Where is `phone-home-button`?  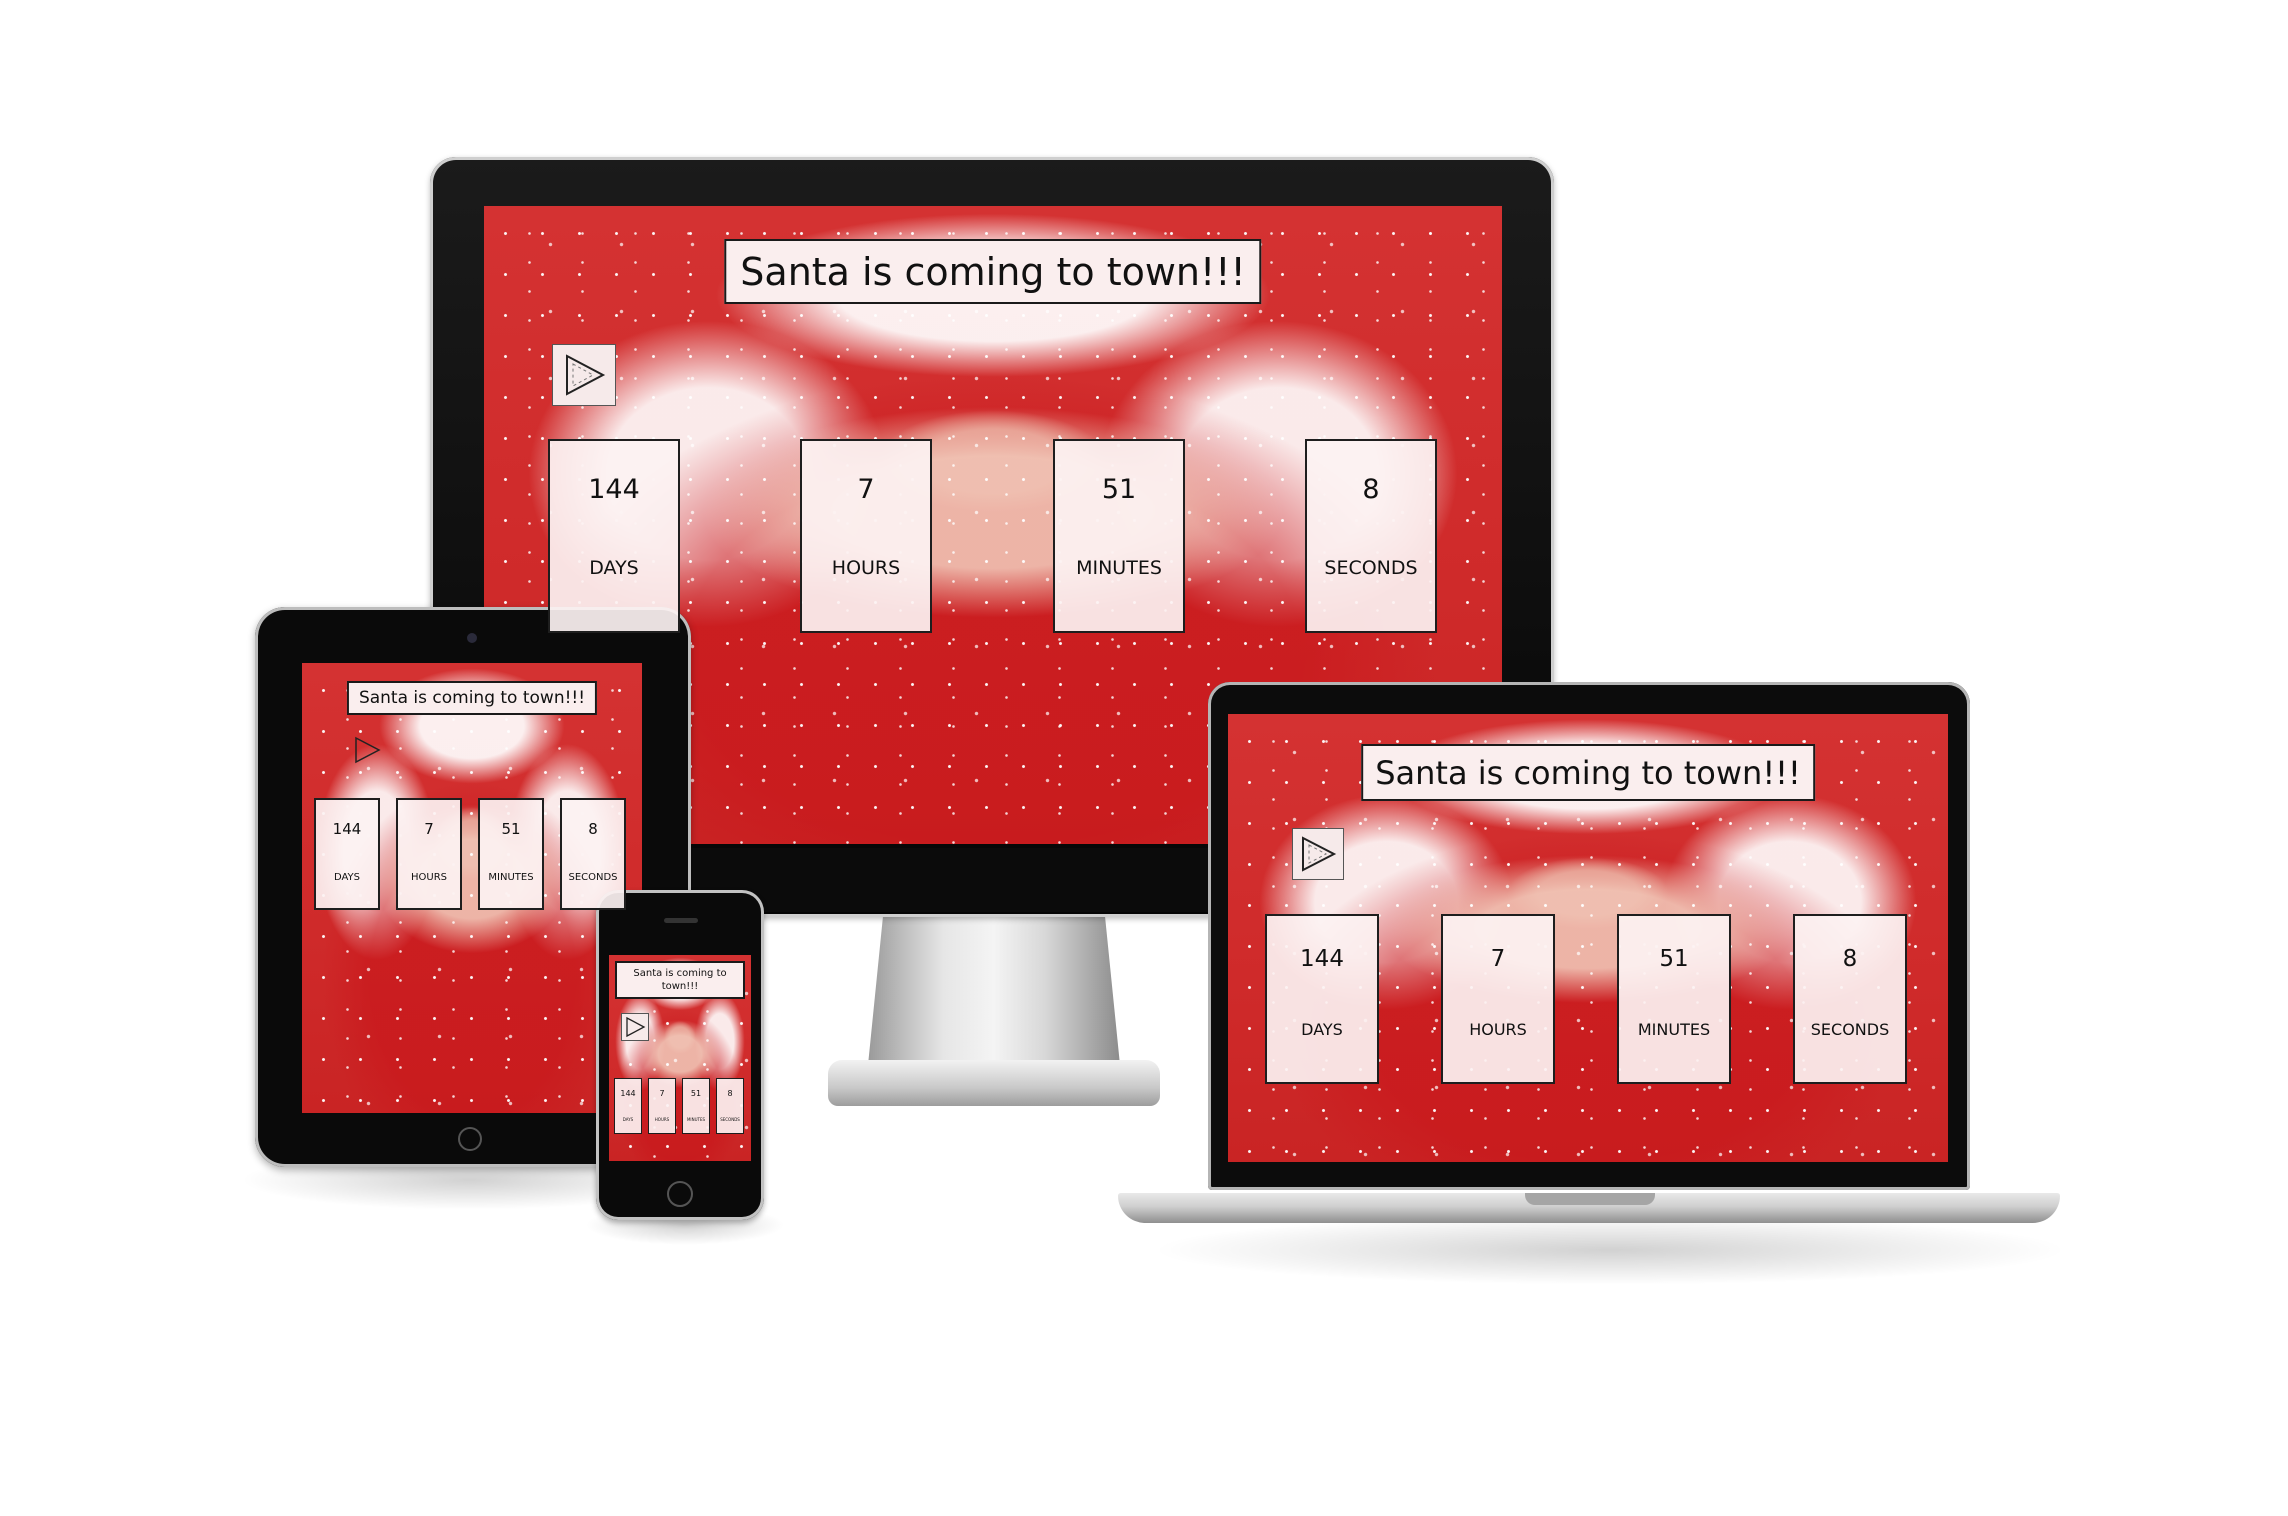 phone-home-button is located at coordinates (680, 1194).